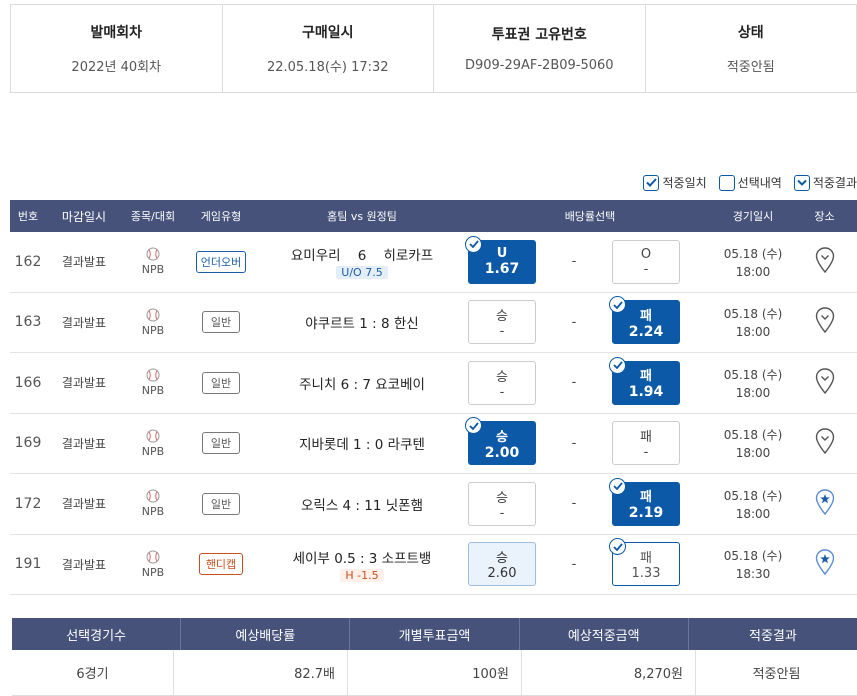  Describe the element at coordinates (589, 259) in the screenshot. I see `odds-group: U 1.67 - O -` at that location.